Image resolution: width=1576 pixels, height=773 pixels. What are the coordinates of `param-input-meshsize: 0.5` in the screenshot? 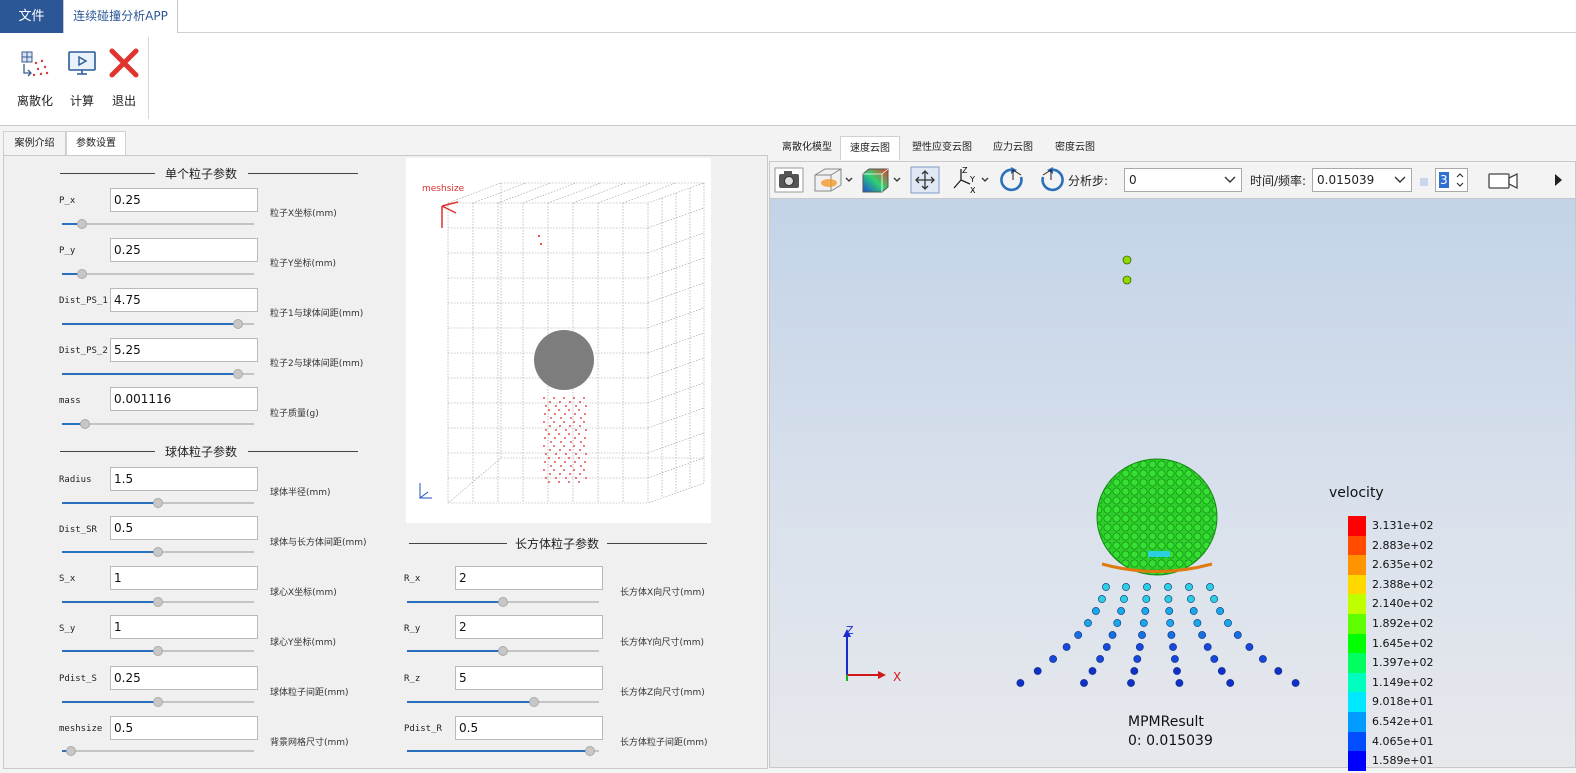 It's located at (184, 728).